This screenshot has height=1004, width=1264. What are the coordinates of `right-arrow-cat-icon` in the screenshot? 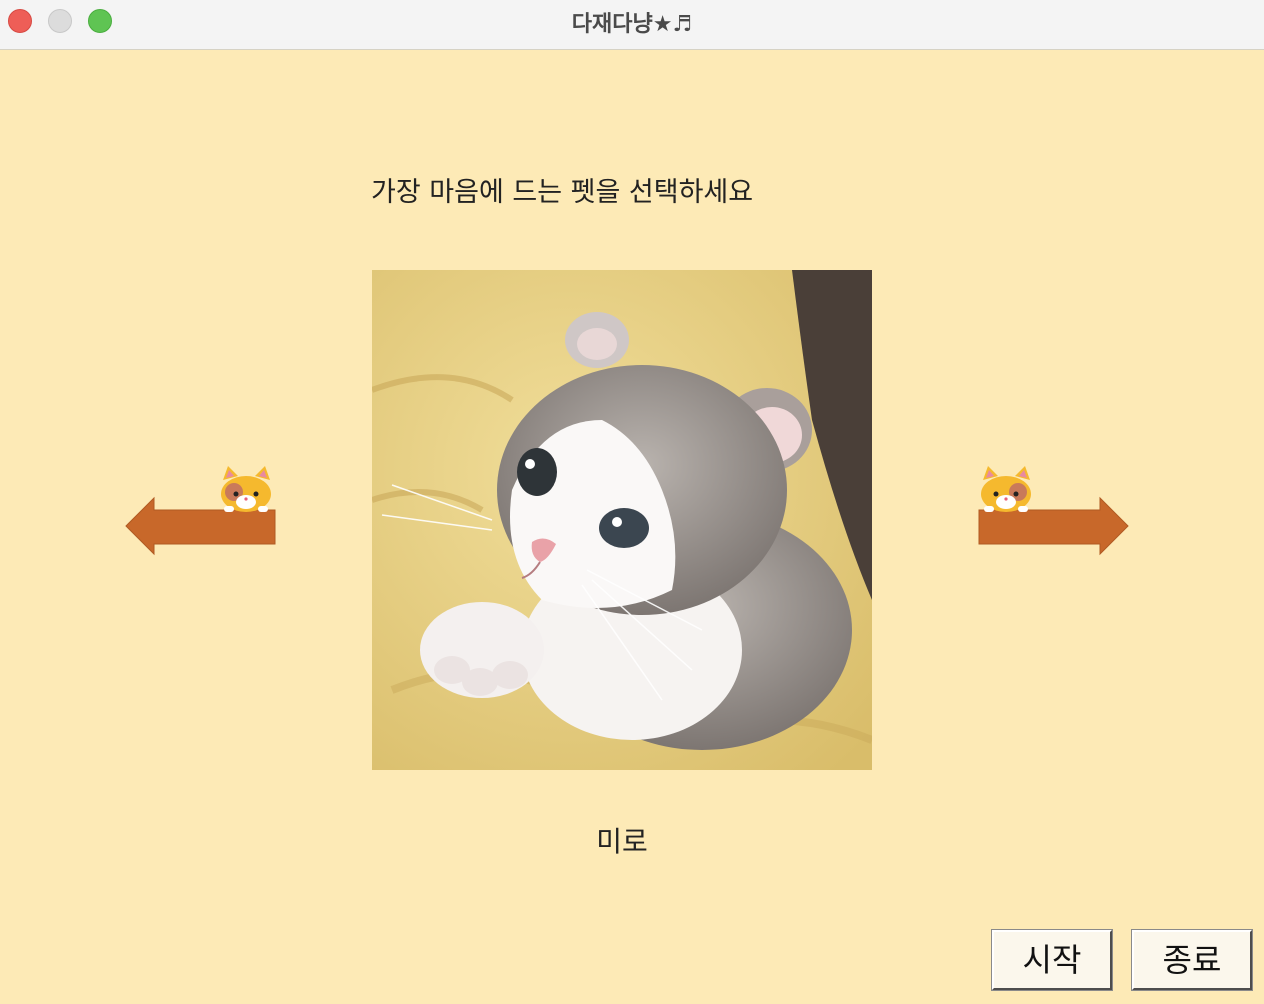 It's located at (1053, 511).